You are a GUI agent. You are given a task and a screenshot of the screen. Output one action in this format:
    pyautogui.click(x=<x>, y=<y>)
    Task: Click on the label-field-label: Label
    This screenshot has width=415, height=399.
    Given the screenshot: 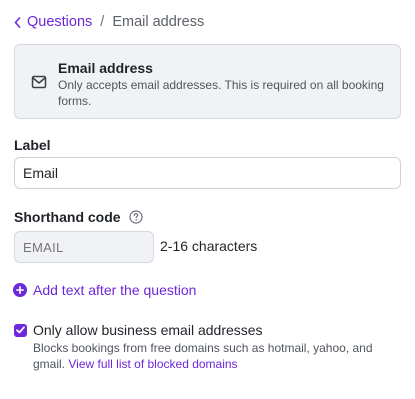 What is the action you would take?
    pyautogui.click(x=32, y=145)
    